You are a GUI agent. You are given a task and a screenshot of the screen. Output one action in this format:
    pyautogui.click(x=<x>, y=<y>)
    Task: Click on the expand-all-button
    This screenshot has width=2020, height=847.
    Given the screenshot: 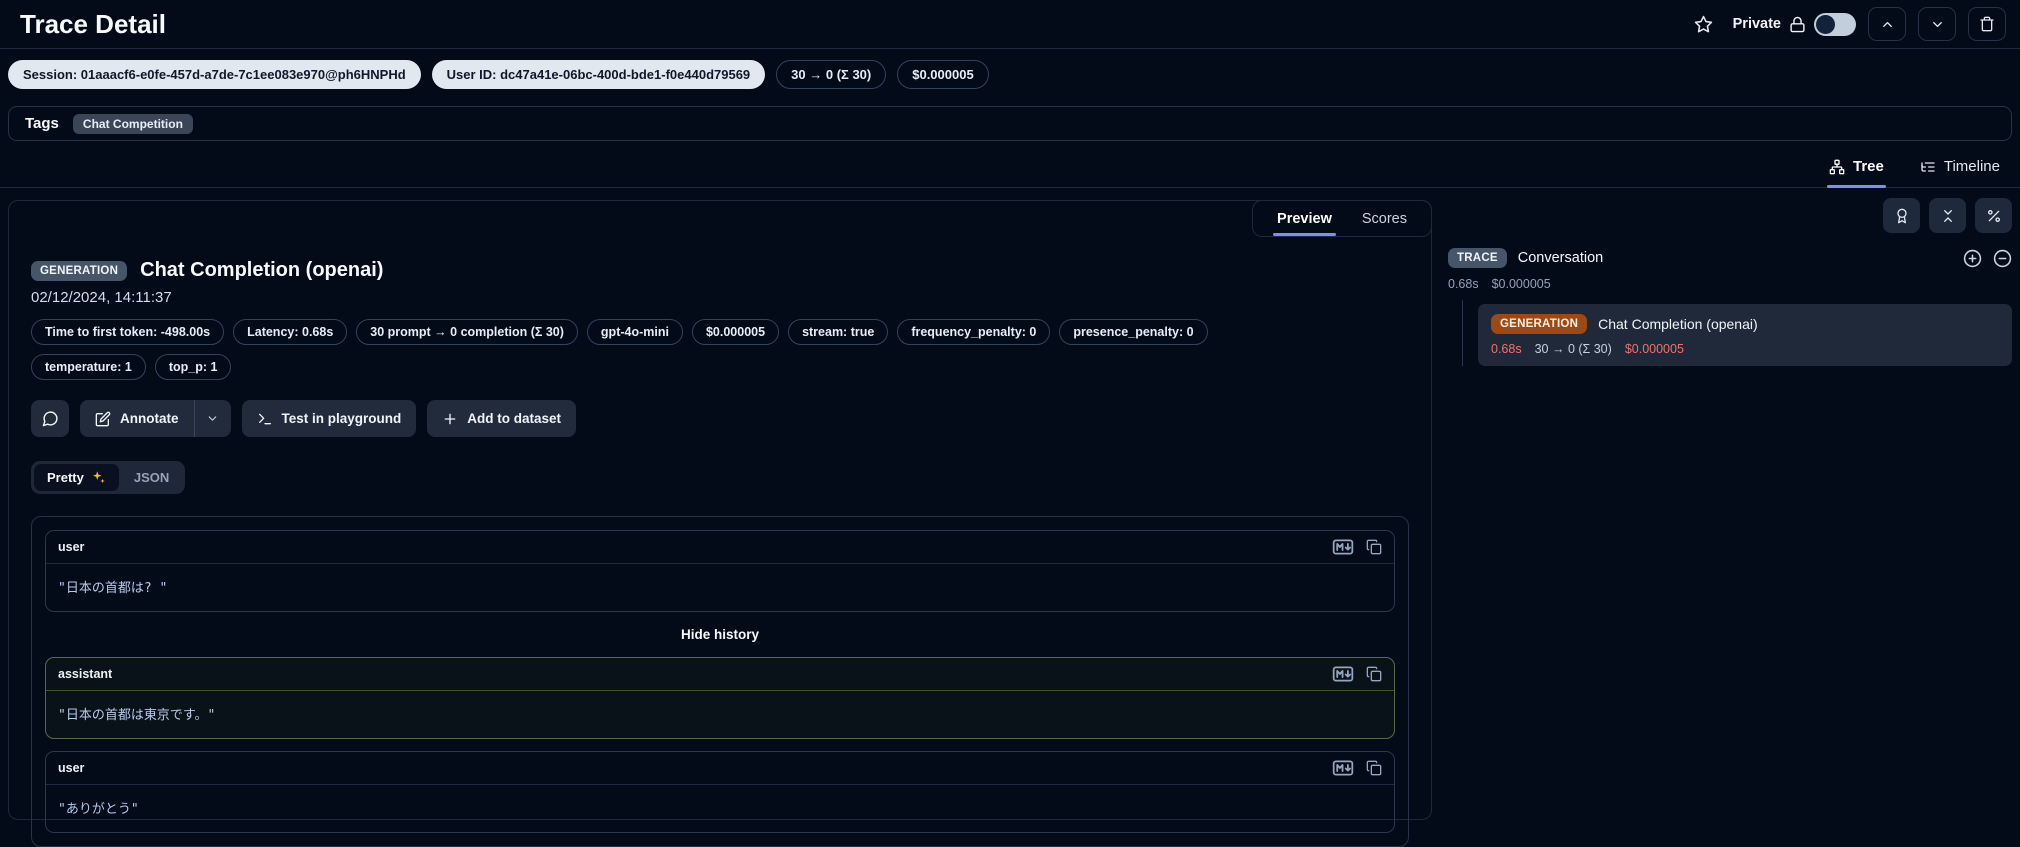 What is the action you would take?
    pyautogui.click(x=1972, y=258)
    